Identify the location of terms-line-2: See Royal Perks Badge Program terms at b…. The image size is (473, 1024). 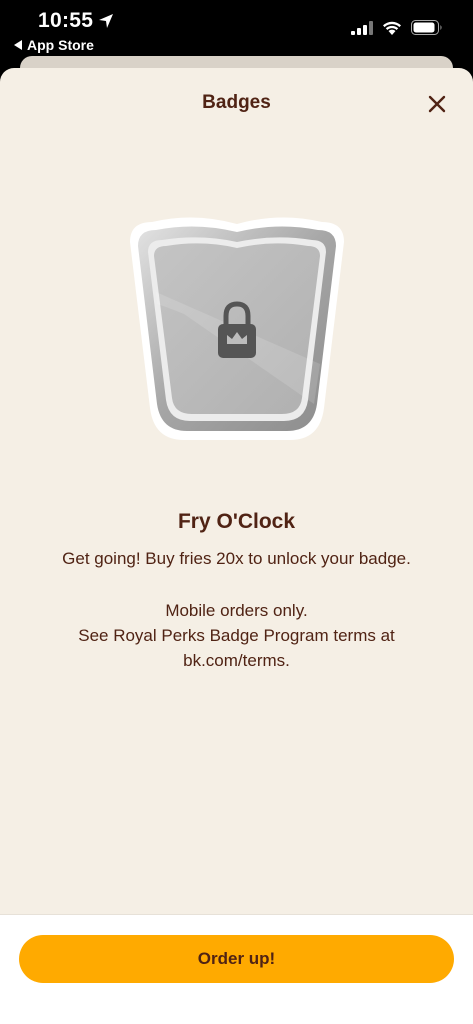
(236, 648).